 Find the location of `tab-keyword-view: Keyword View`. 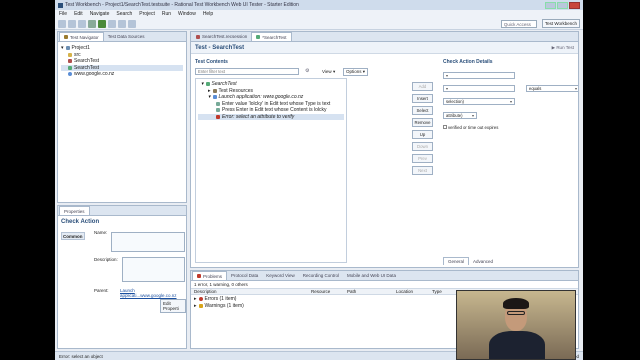

tab-keyword-view: Keyword View is located at coordinates (280, 275).